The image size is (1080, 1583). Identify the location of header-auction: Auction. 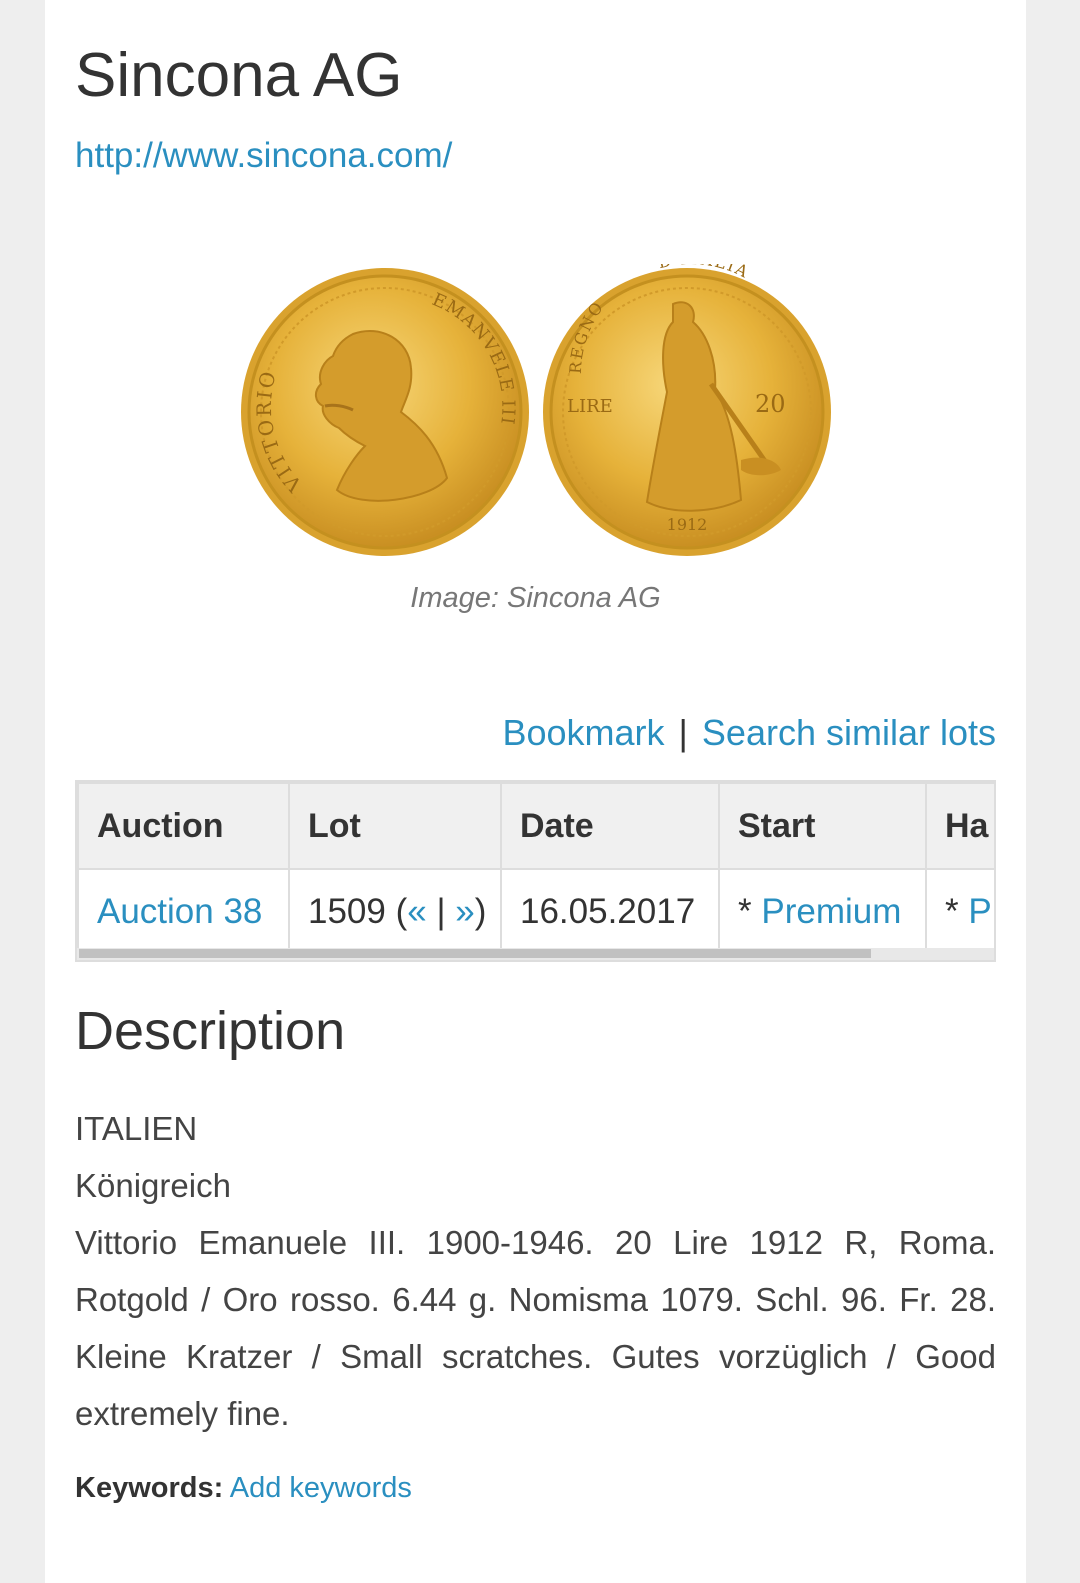
(183, 826).